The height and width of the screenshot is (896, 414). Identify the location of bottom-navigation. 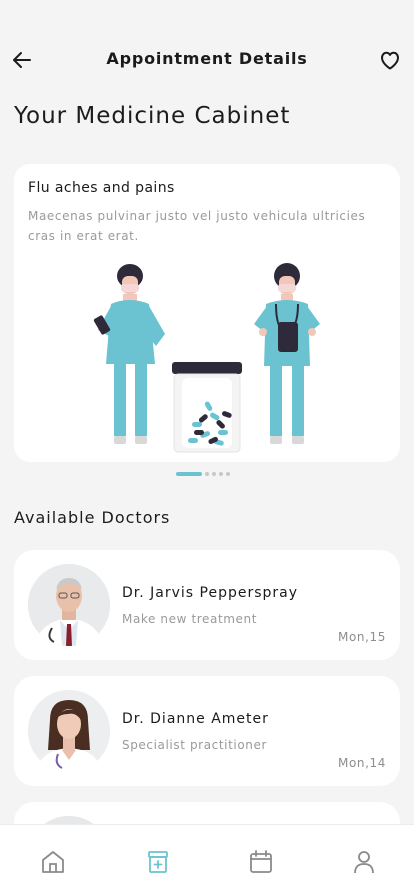
(207, 860).